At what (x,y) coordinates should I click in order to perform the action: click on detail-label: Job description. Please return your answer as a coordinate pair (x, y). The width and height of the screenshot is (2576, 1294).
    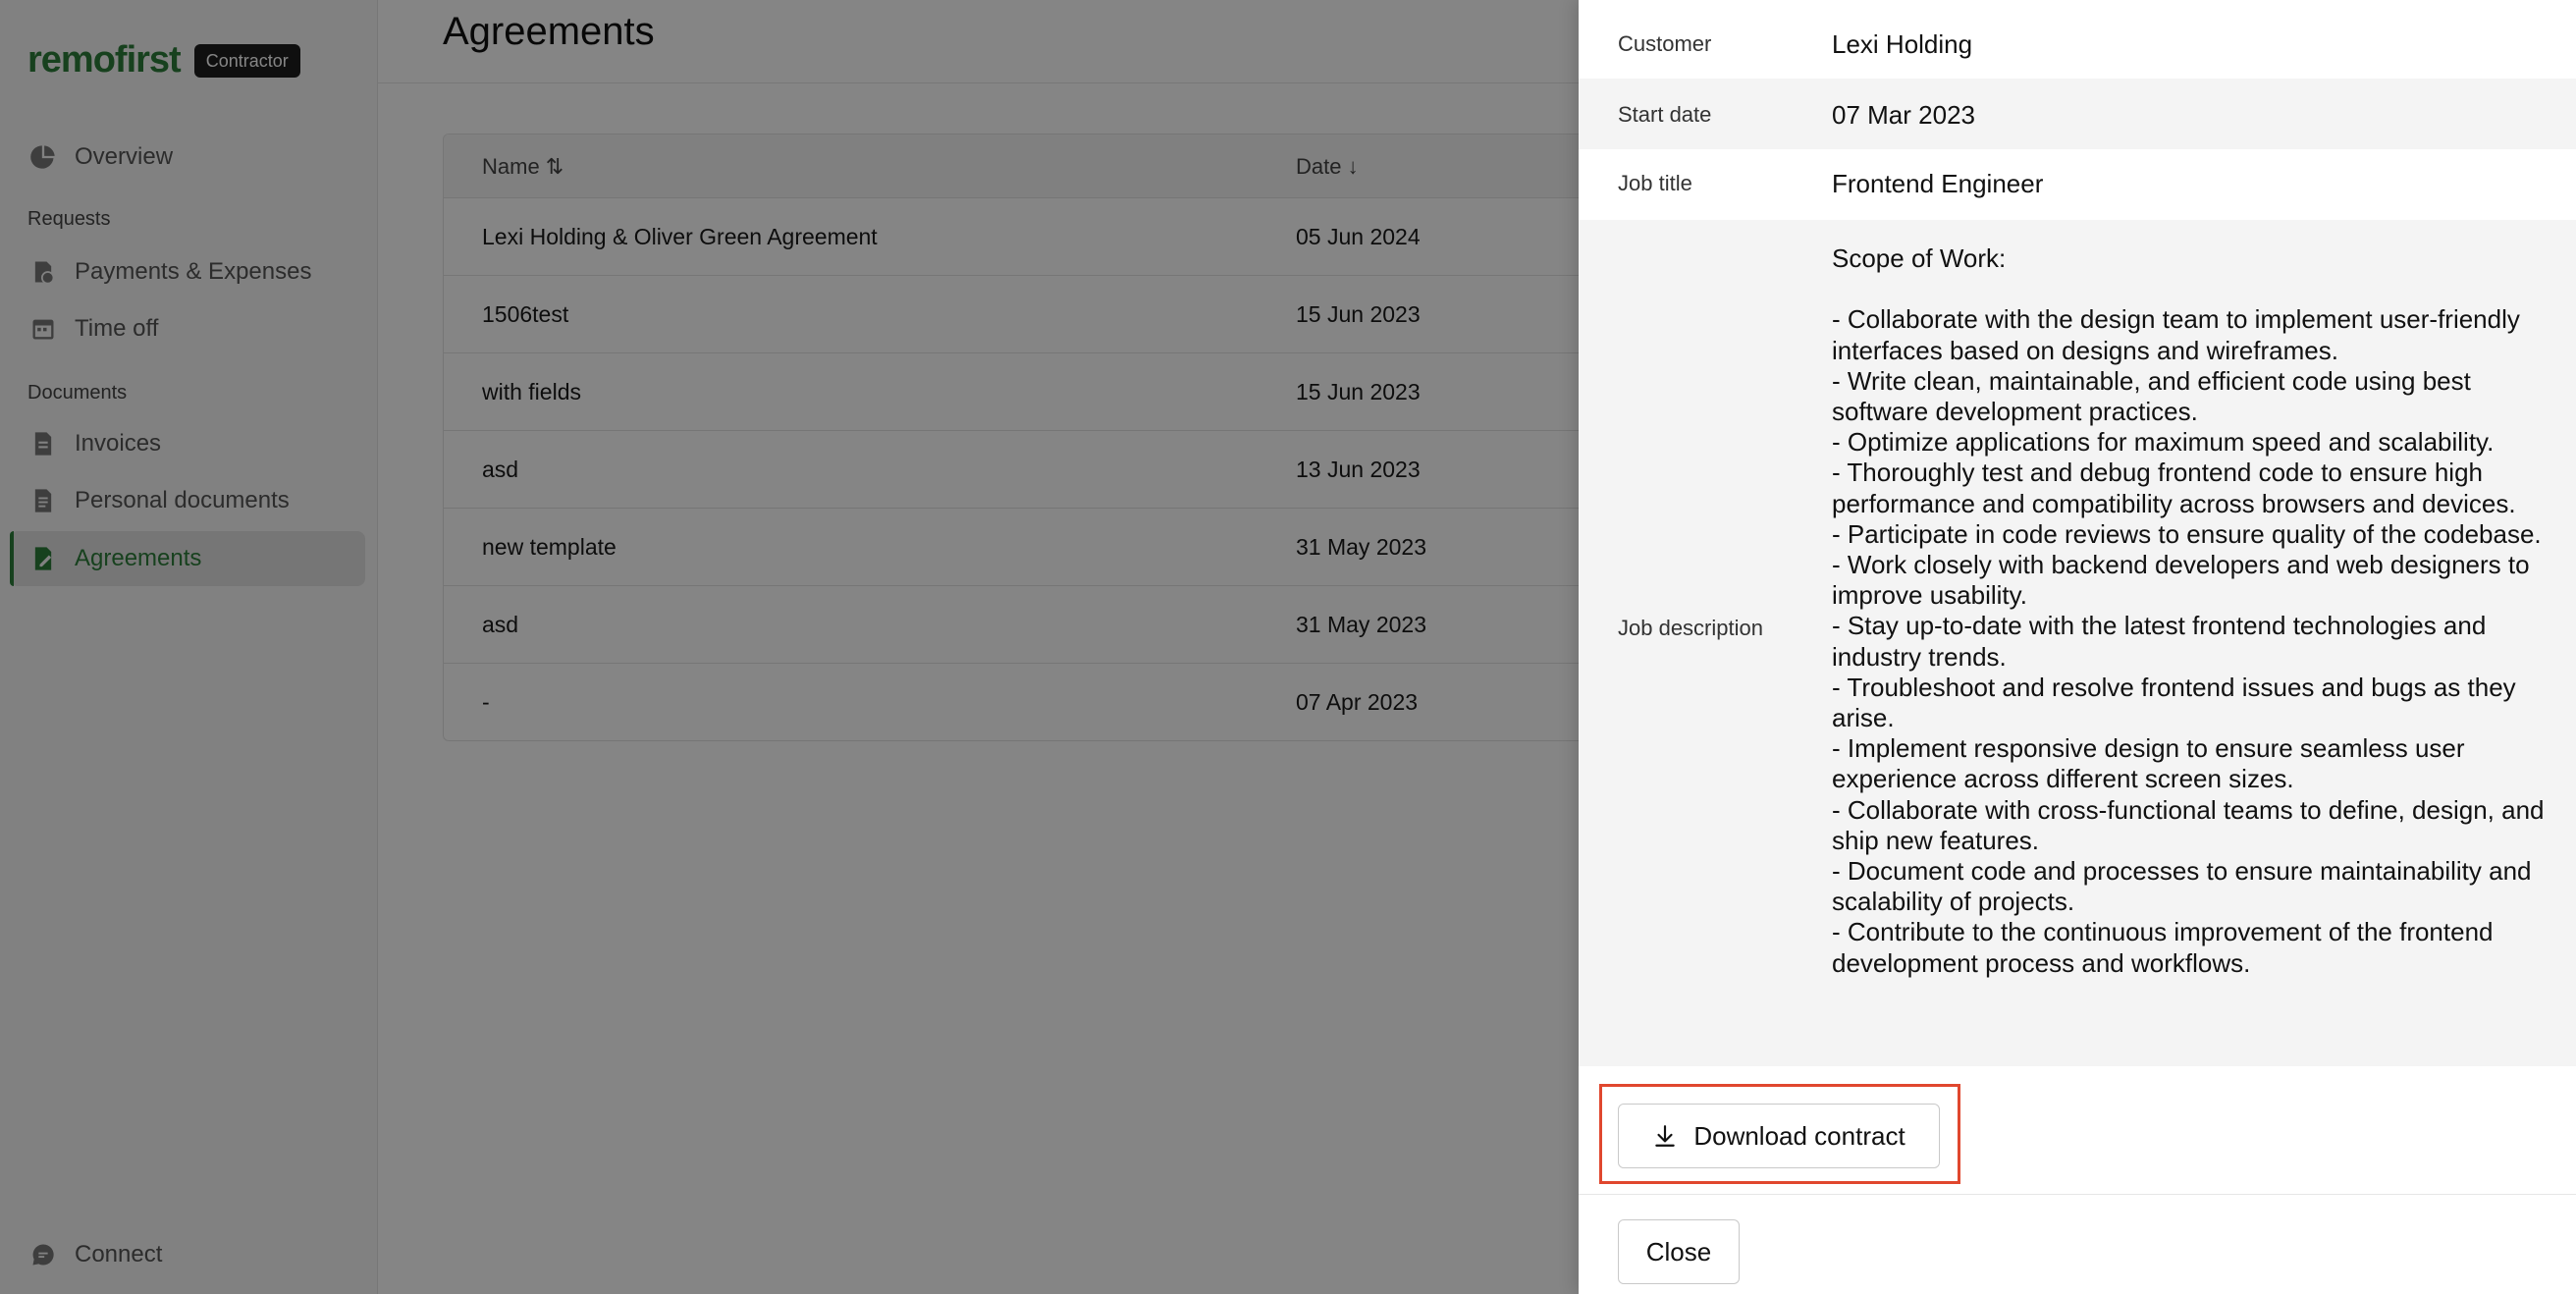
    Looking at the image, I should click on (1690, 628).